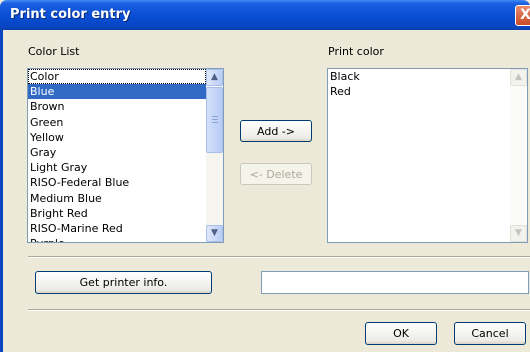 This screenshot has height=352, width=530. Describe the element at coordinates (117, 213) in the screenshot. I see `list-item: Bright Red` at that location.